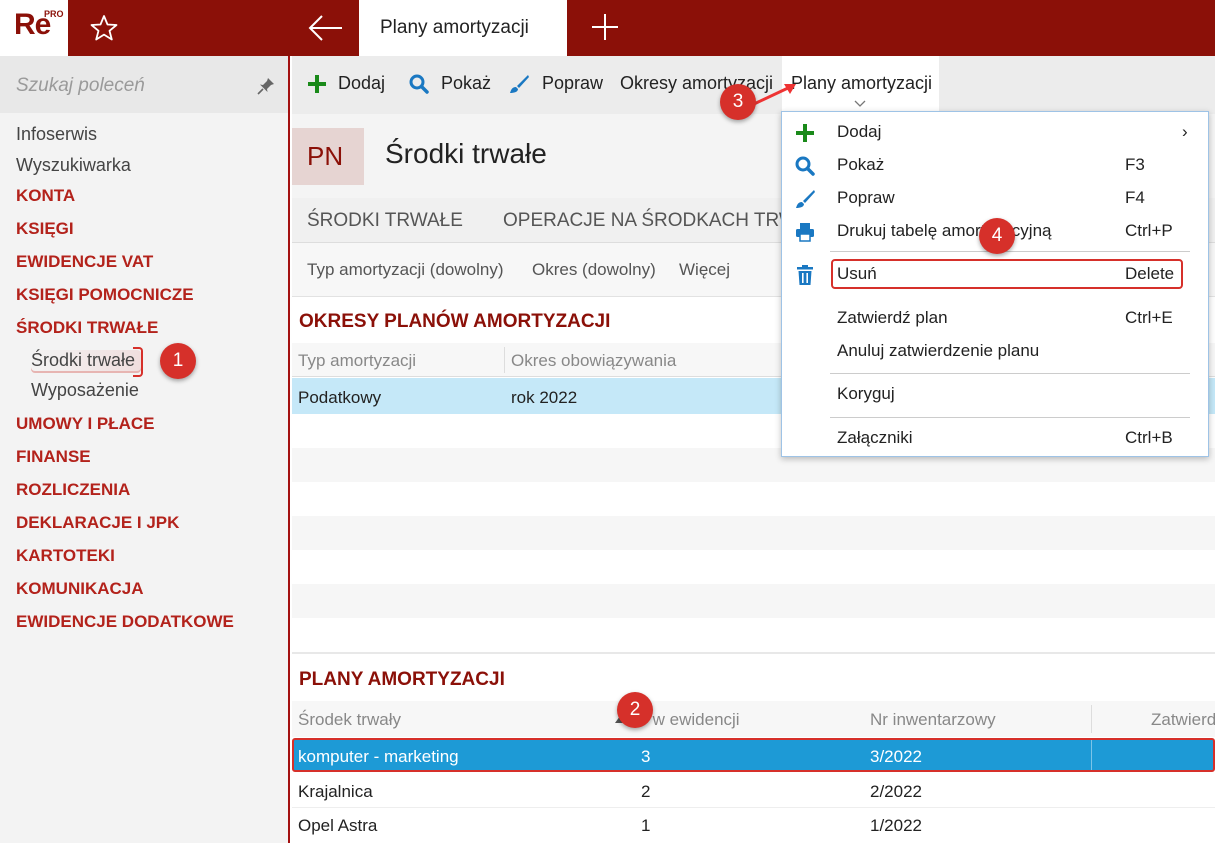  What do you see at coordinates (1185, 131) in the screenshot?
I see `submenu-chevron-icon: ›` at bounding box center [1185, 131].